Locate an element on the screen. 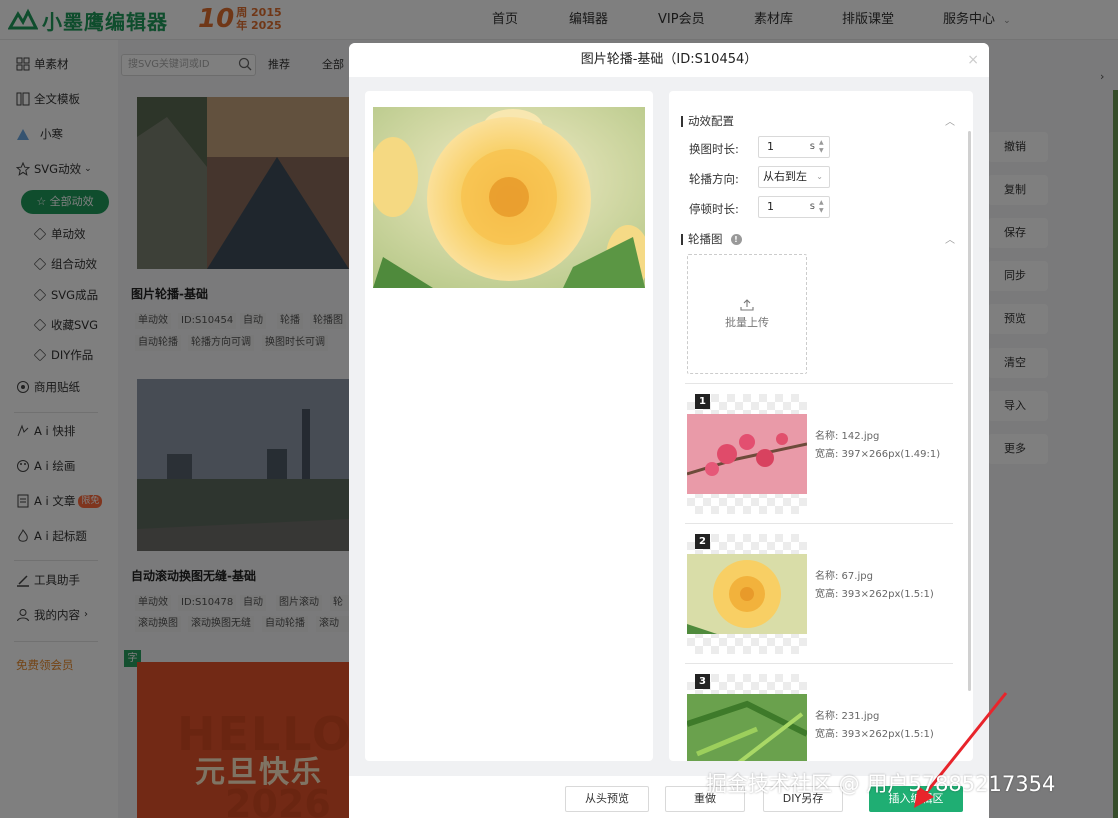 The width and height of the screenshot is (1118, 818). image-index: 3 is located at coordinates (702, 681).